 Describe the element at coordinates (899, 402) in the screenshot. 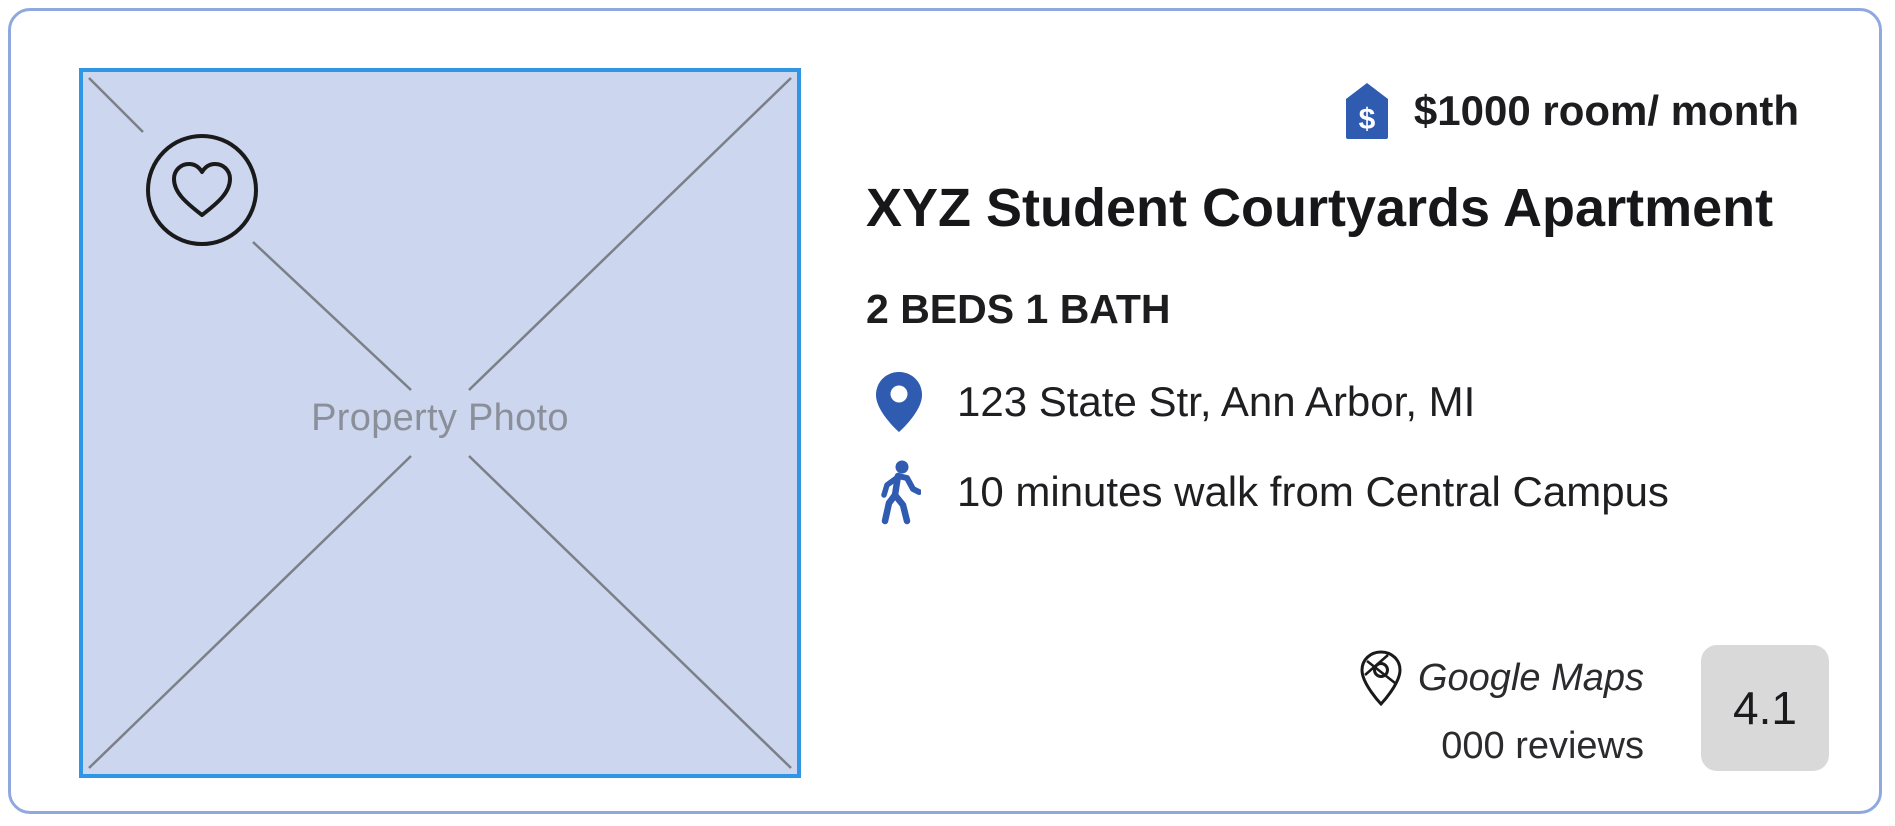

I see `location-pin-icon` at that location.